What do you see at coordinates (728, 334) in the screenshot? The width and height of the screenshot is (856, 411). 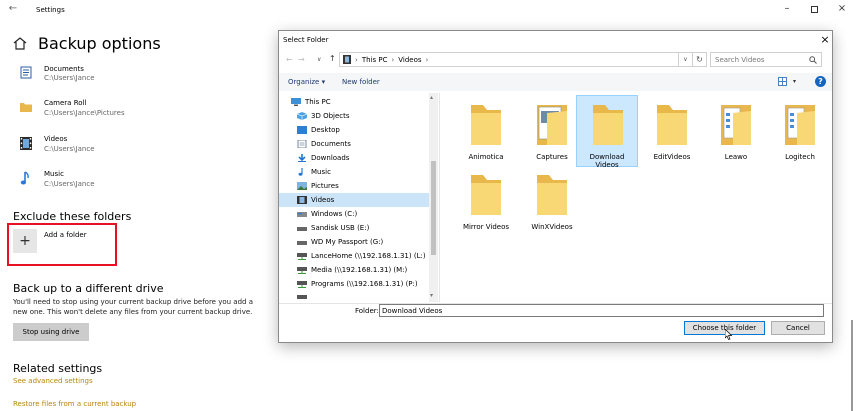 I see `mouse-cursor-icon` at bounding box center [728, 334].